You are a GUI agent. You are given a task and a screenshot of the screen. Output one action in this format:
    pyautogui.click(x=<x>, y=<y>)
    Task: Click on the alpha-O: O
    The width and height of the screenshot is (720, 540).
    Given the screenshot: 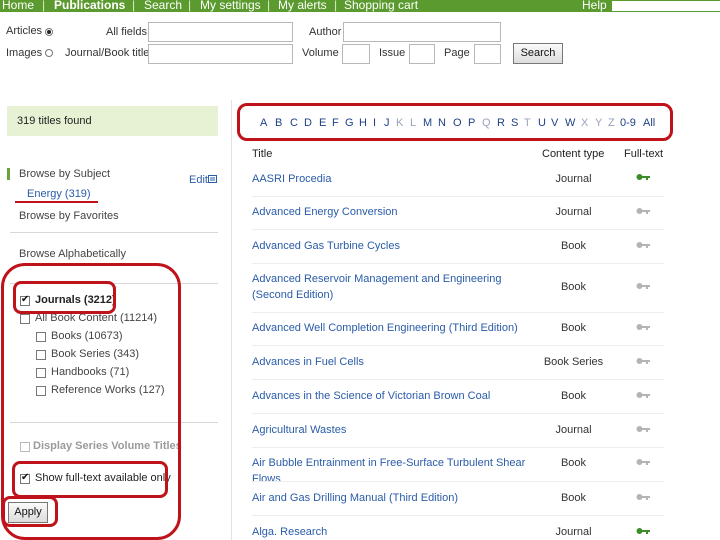 What is the action you would take?
    pyautogui.click(x=457, y=123)
    